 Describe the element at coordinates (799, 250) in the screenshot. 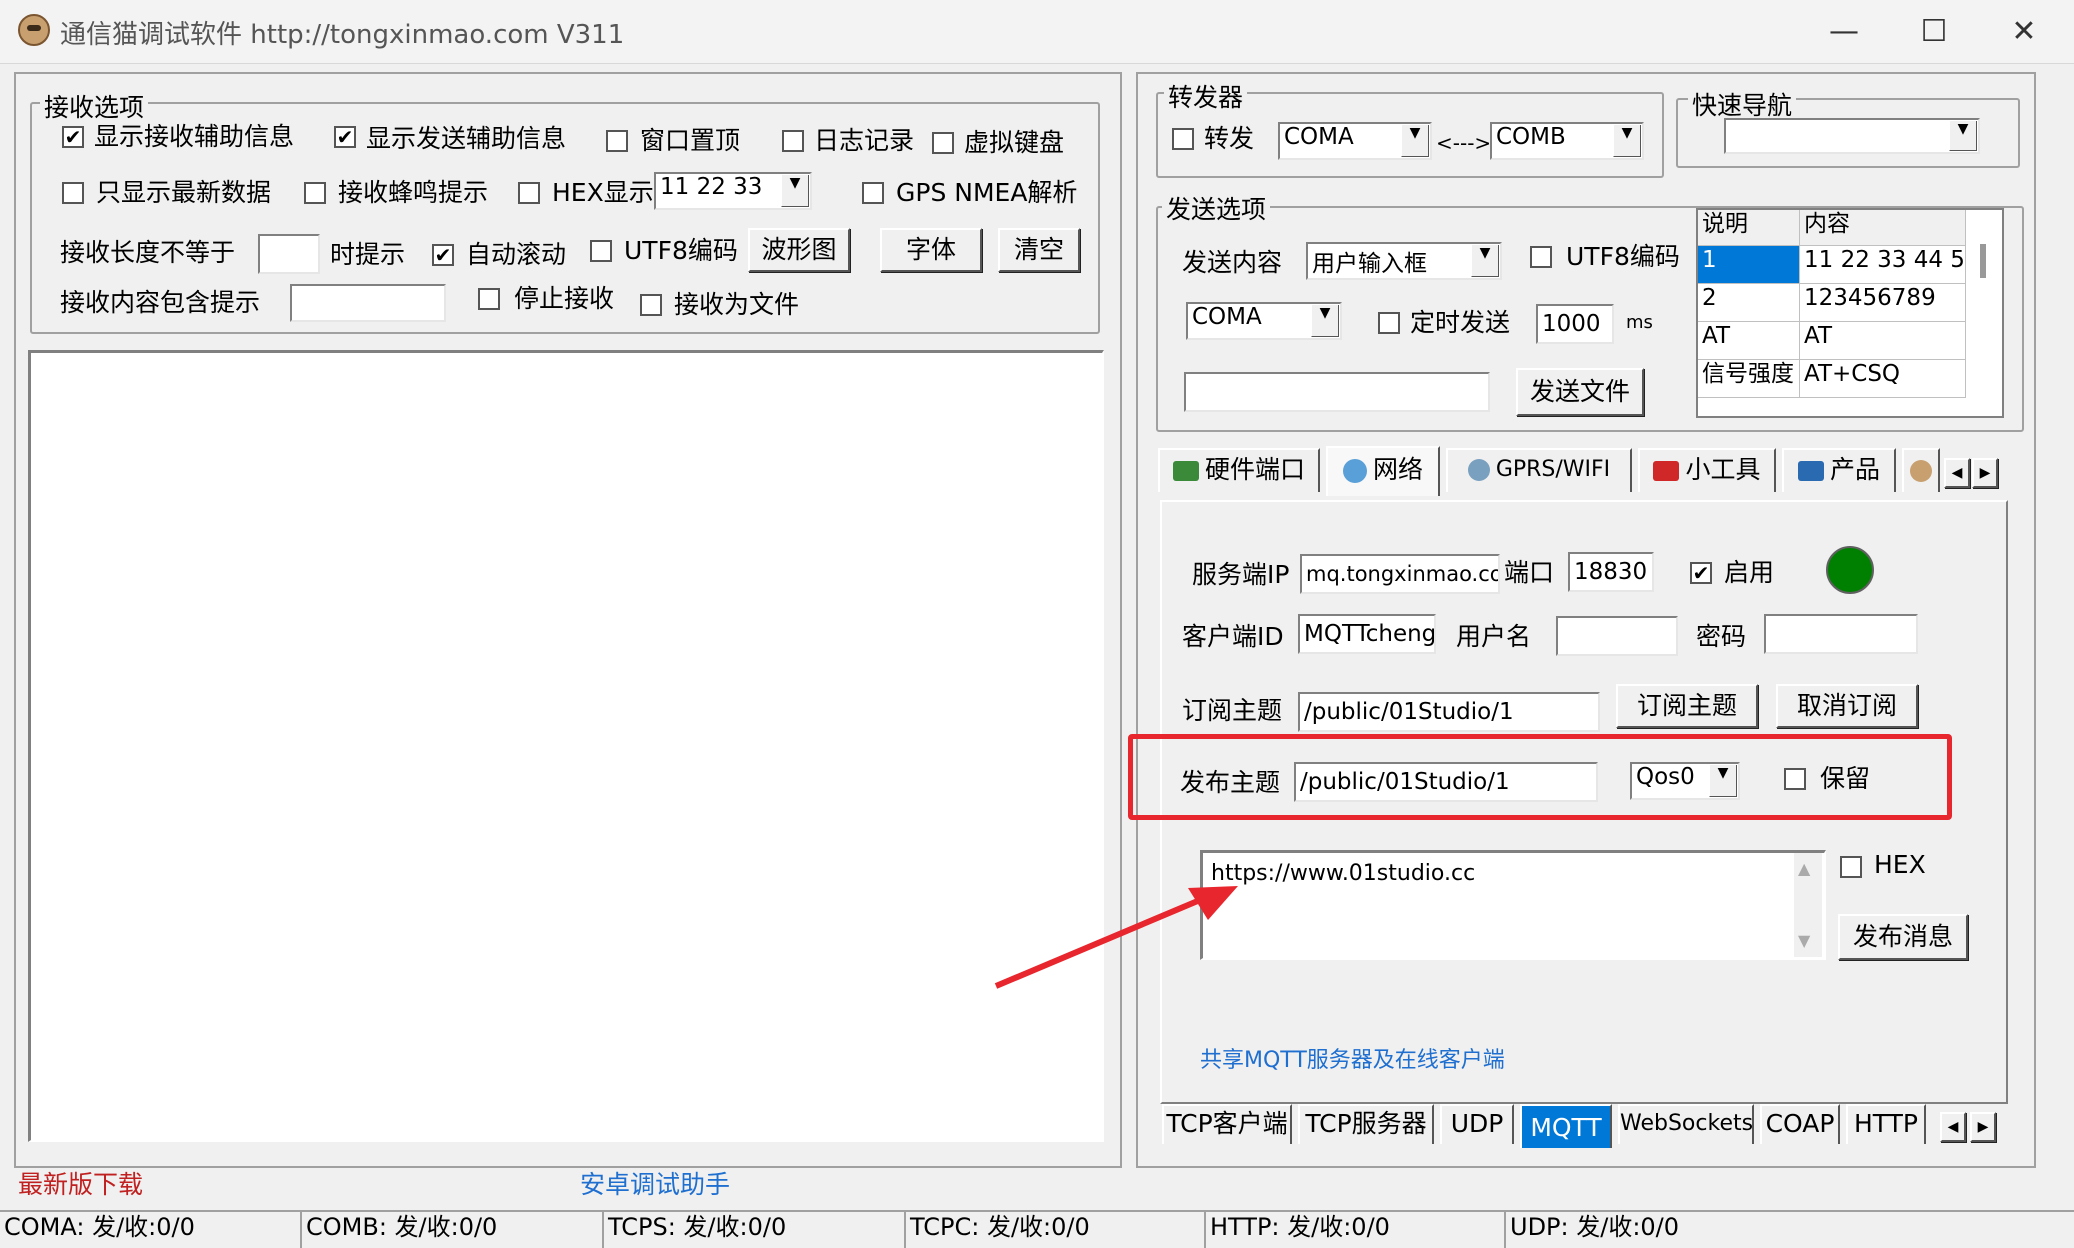

I see `waveform-button: 波形图` at that location.